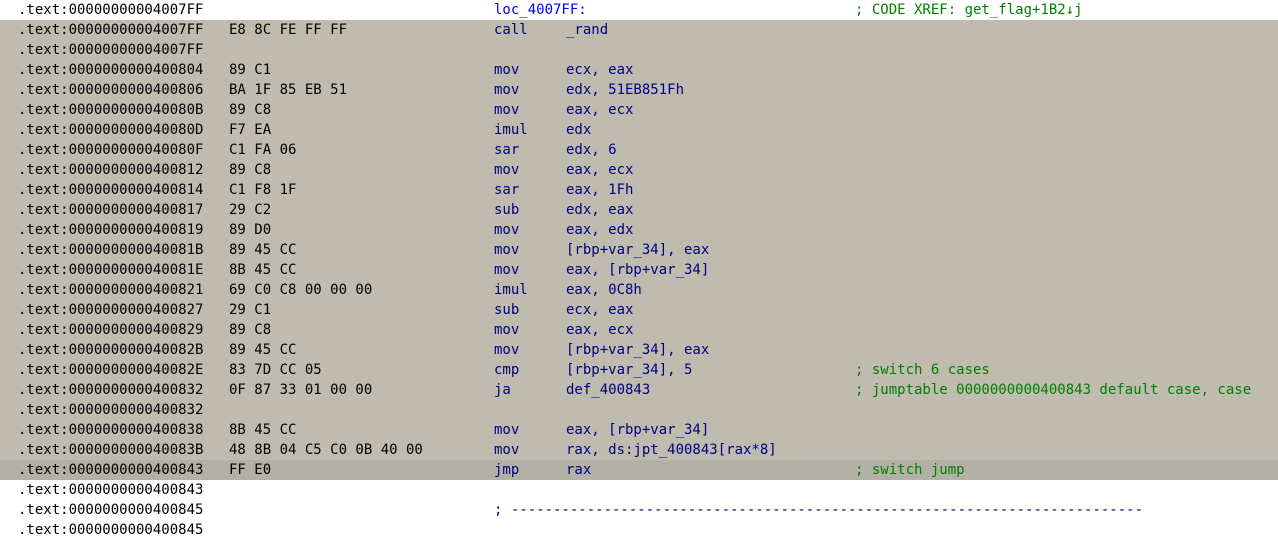 The width and height of the screenshot is (1278, 539). What do you see at coordinates (111, 50) in the screenshot?
I see `address: .text:00000000004007FF` at bounding box center [111, 50].